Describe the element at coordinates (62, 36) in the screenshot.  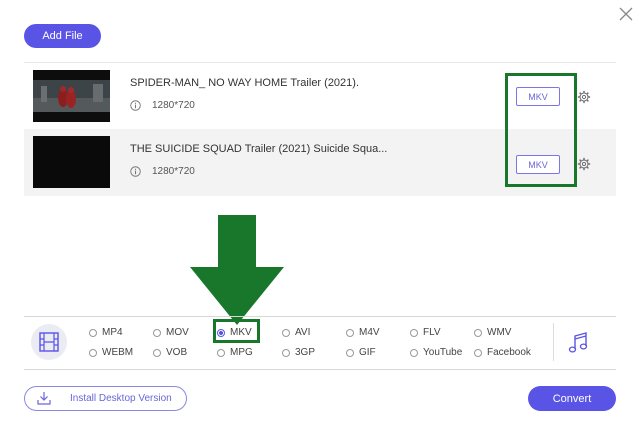
I see `add-file-button: Add File` at that location.